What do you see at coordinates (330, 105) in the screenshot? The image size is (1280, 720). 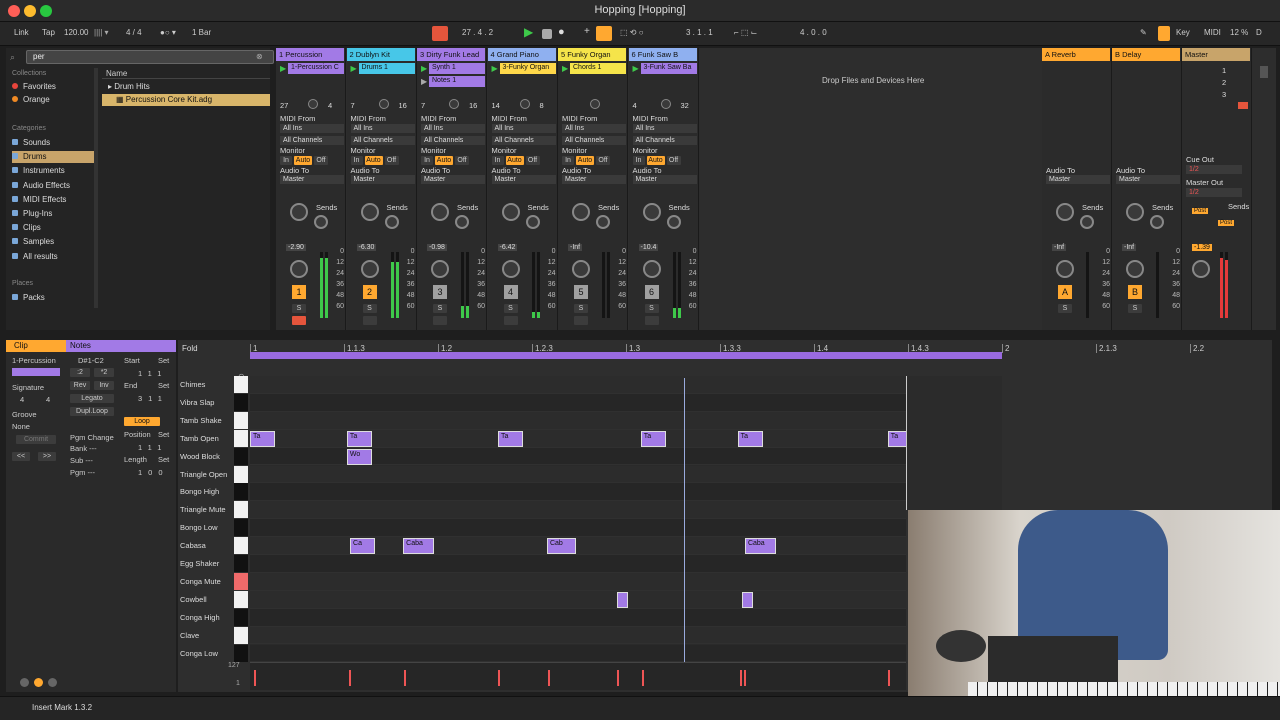 I see `track-input-right: 4` at bounding box center [330, 105].